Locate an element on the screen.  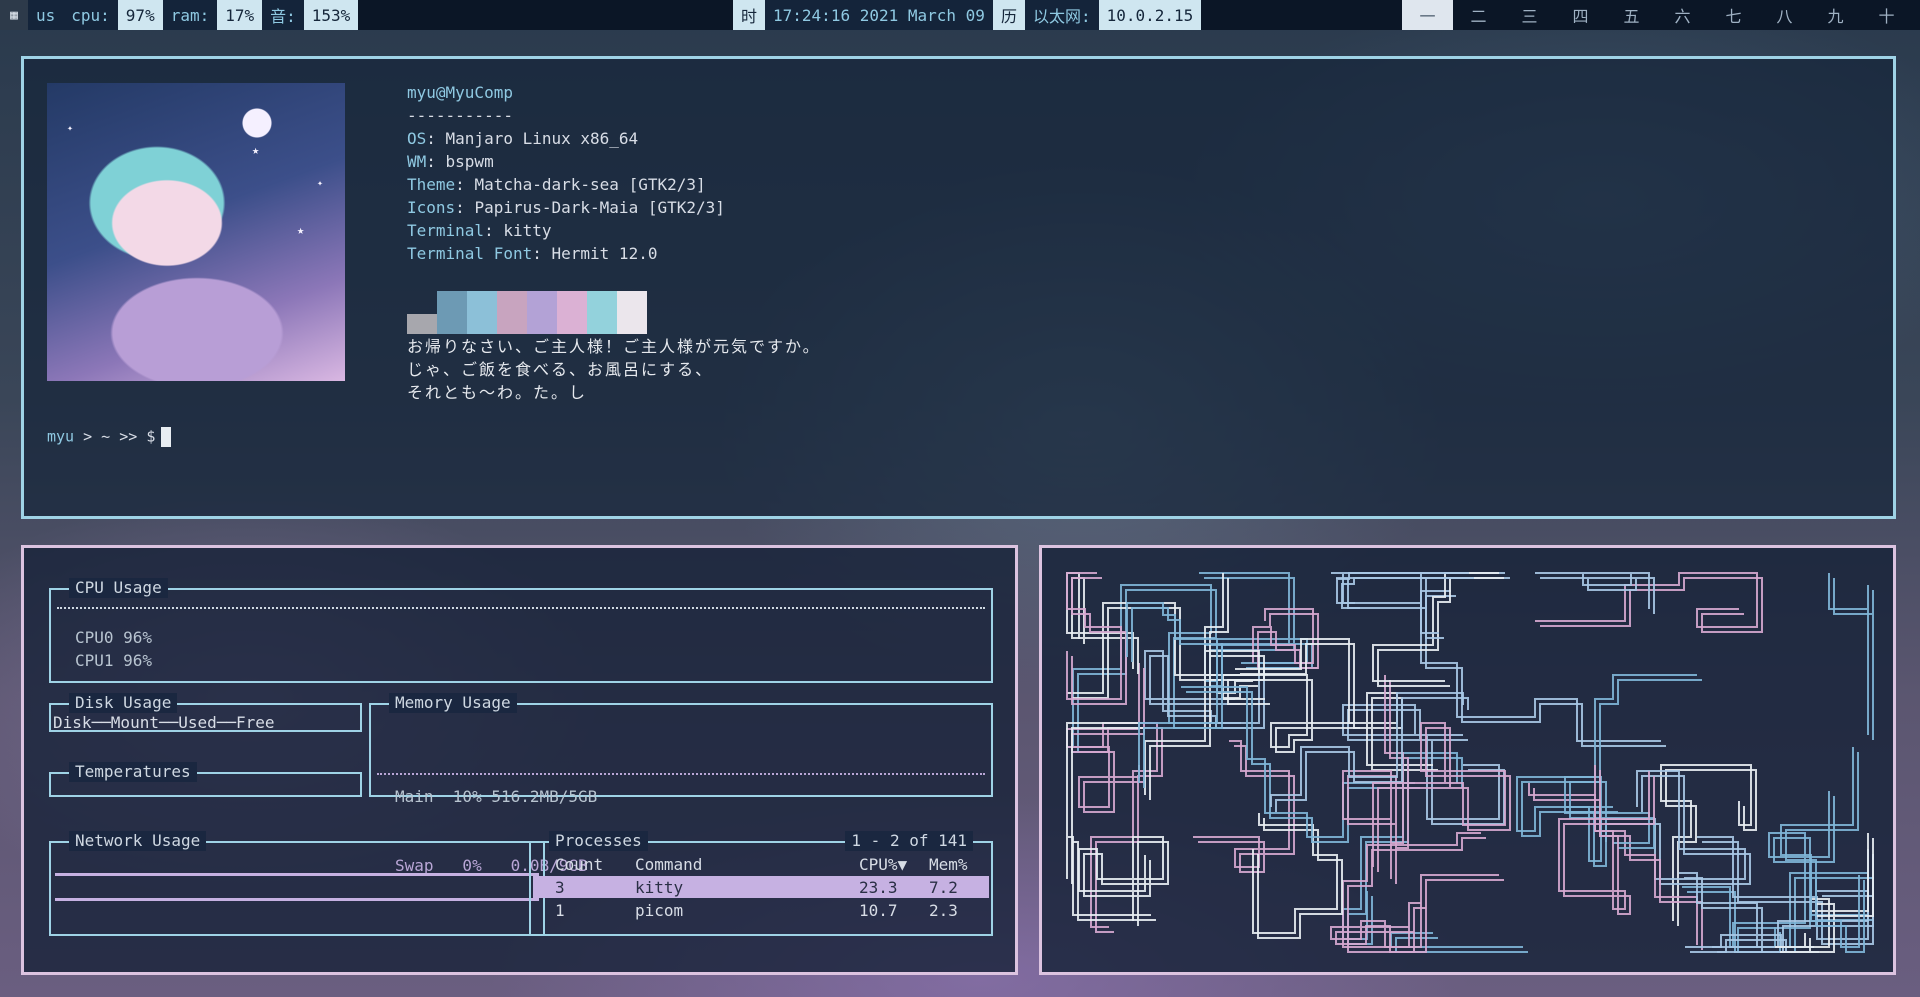
color-palette is located at coordinates (527, 312).